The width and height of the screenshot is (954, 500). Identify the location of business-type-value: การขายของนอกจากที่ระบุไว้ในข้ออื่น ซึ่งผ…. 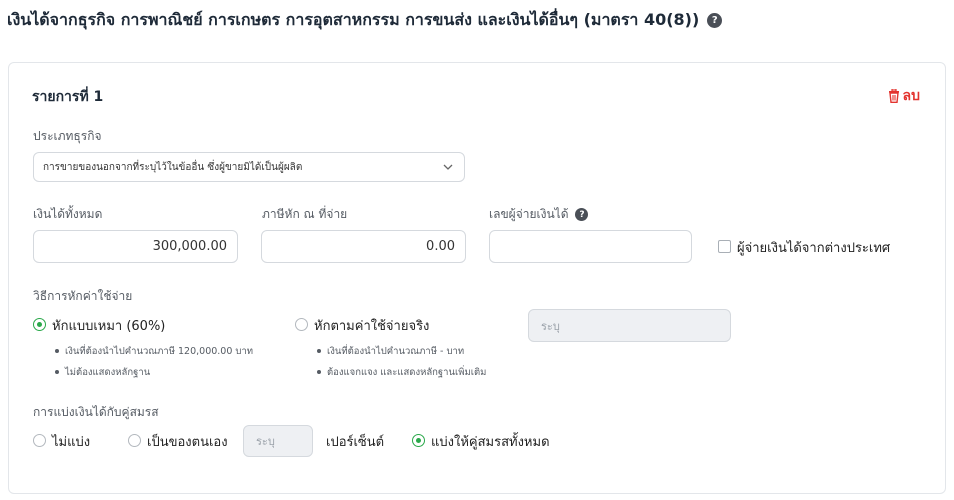
(173, 167).